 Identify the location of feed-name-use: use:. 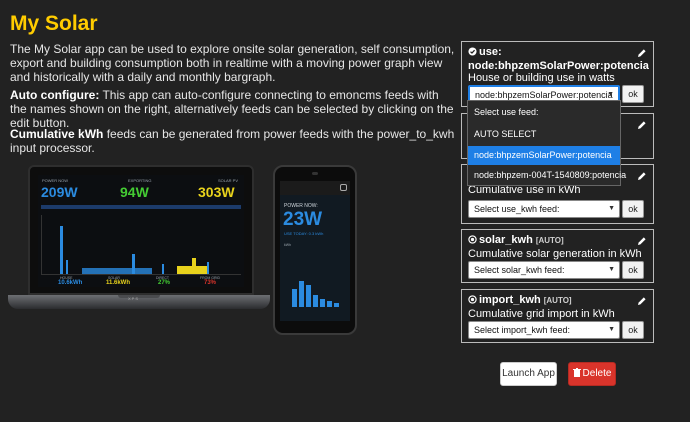
(490, 52).